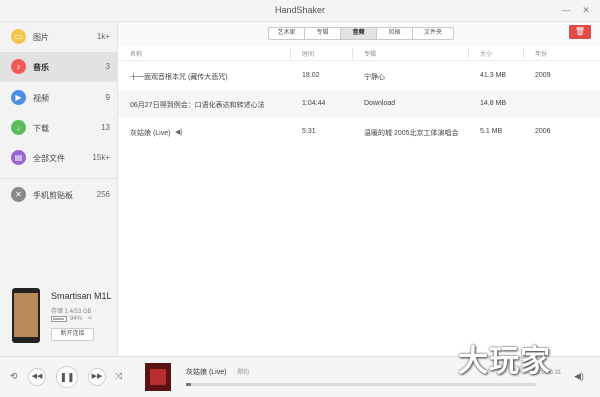  I want to click on column-header-year: 年份, so click(541, 53).